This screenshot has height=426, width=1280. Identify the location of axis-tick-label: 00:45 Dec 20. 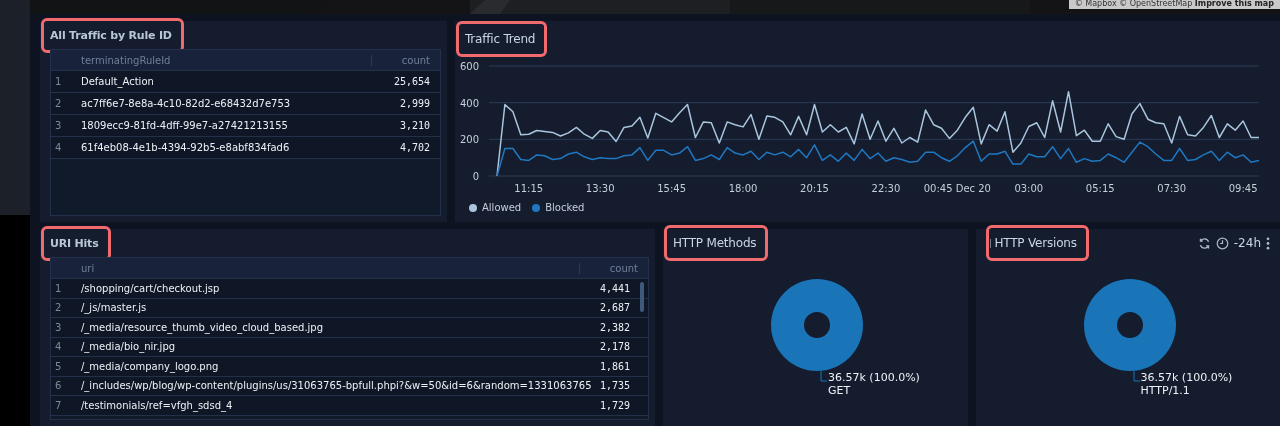
(957, 188).